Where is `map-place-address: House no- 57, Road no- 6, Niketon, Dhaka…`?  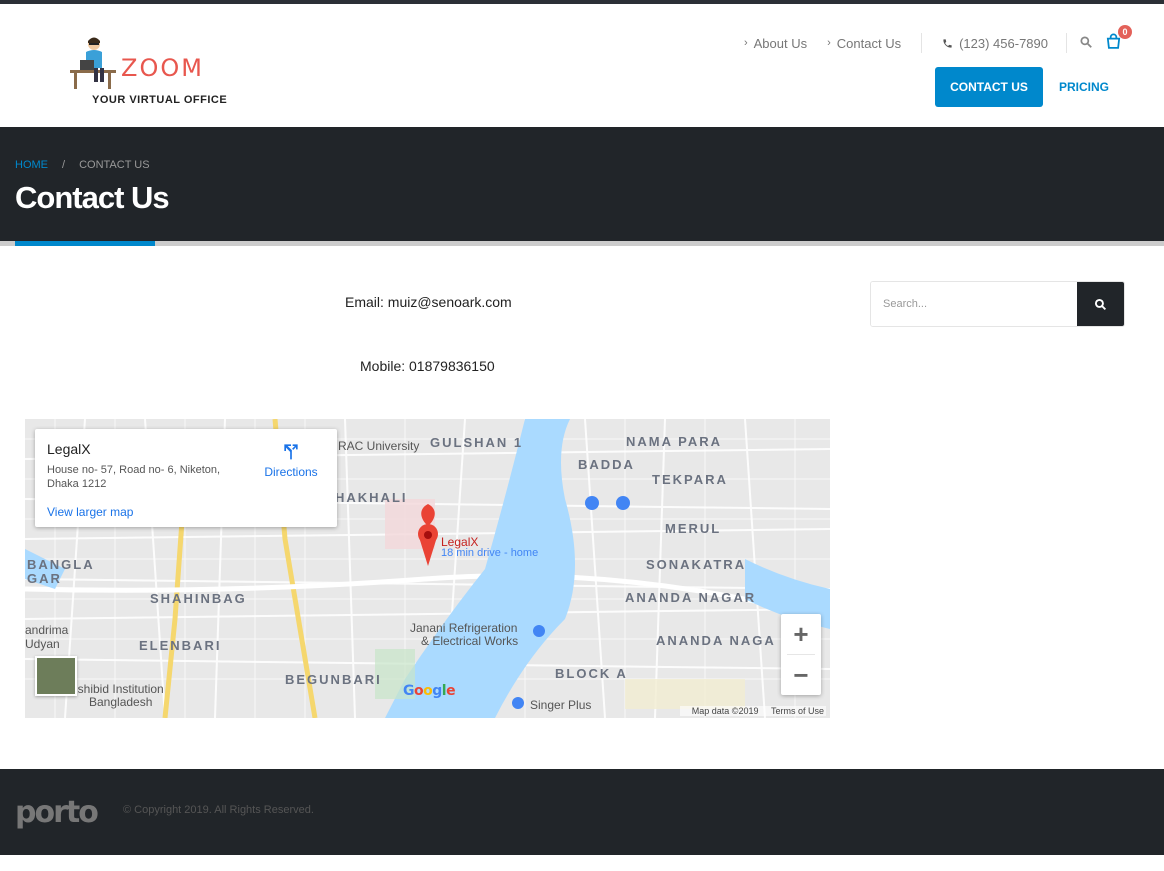
map-place-address: House no- 57, Road no- 6, Niketon, Dhaka… is located at coordinates (134, 477).